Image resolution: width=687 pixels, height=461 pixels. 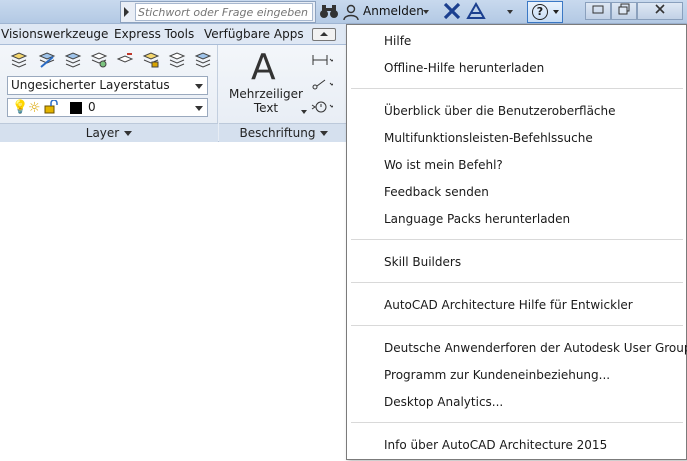 What do you see at coordinates (20, 107) in the screenshot?
I see `lightbulb-icon: 💡` at bounding box center [20, 107].